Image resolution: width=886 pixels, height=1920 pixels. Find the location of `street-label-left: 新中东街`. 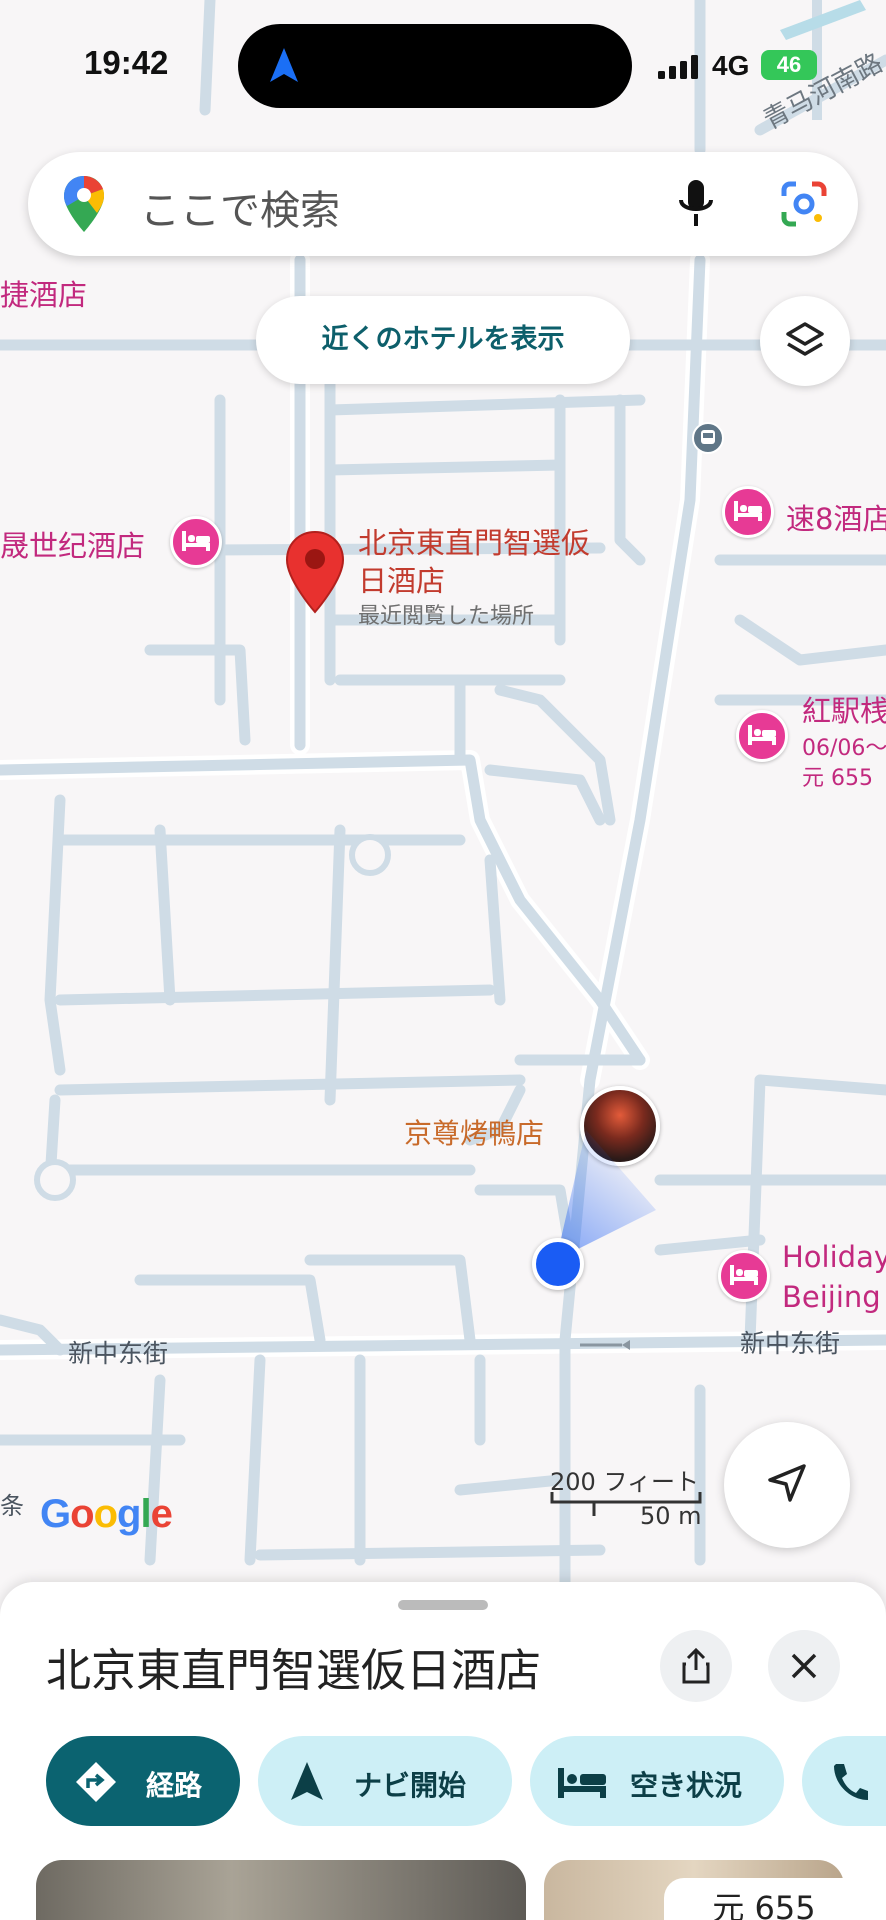

street-label-left: 新中东街 is located at coordinates (118, 1353).